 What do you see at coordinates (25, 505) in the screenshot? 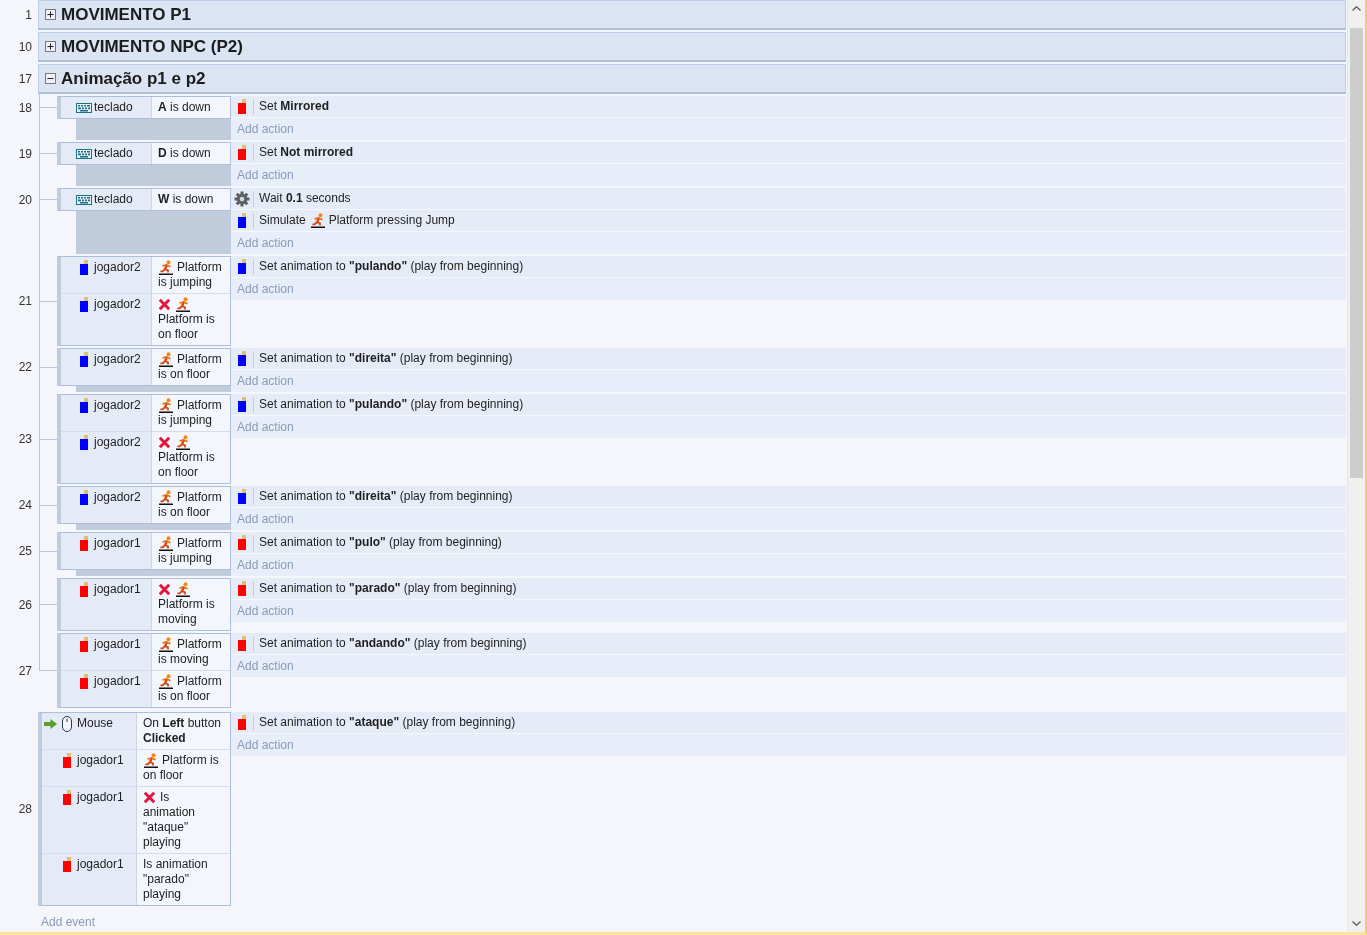
I see `line-number: 24` at bounding box center [25, 505].